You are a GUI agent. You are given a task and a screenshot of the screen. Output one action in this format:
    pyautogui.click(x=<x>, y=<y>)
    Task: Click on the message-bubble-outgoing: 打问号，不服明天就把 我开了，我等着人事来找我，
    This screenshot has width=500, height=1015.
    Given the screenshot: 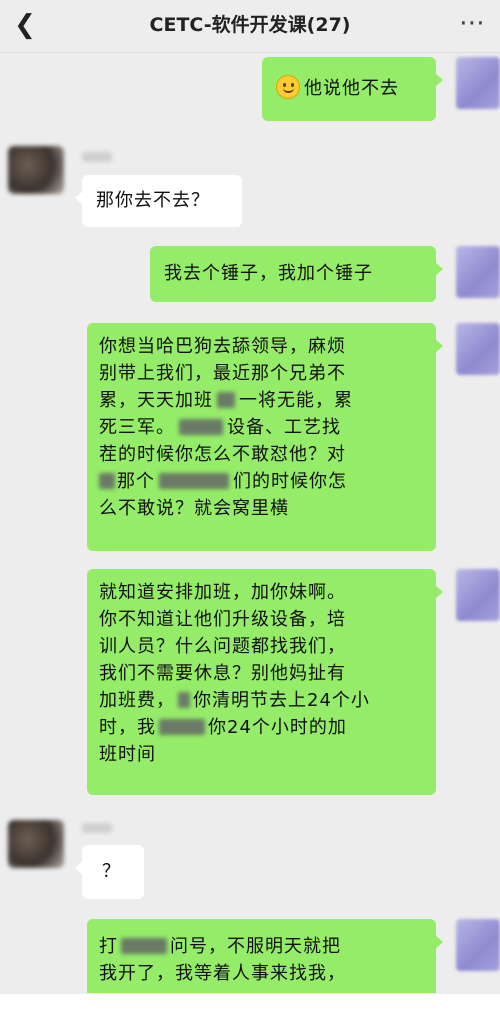 What is the action you would take?
    pyautogui.click(x=265, y=956)
    